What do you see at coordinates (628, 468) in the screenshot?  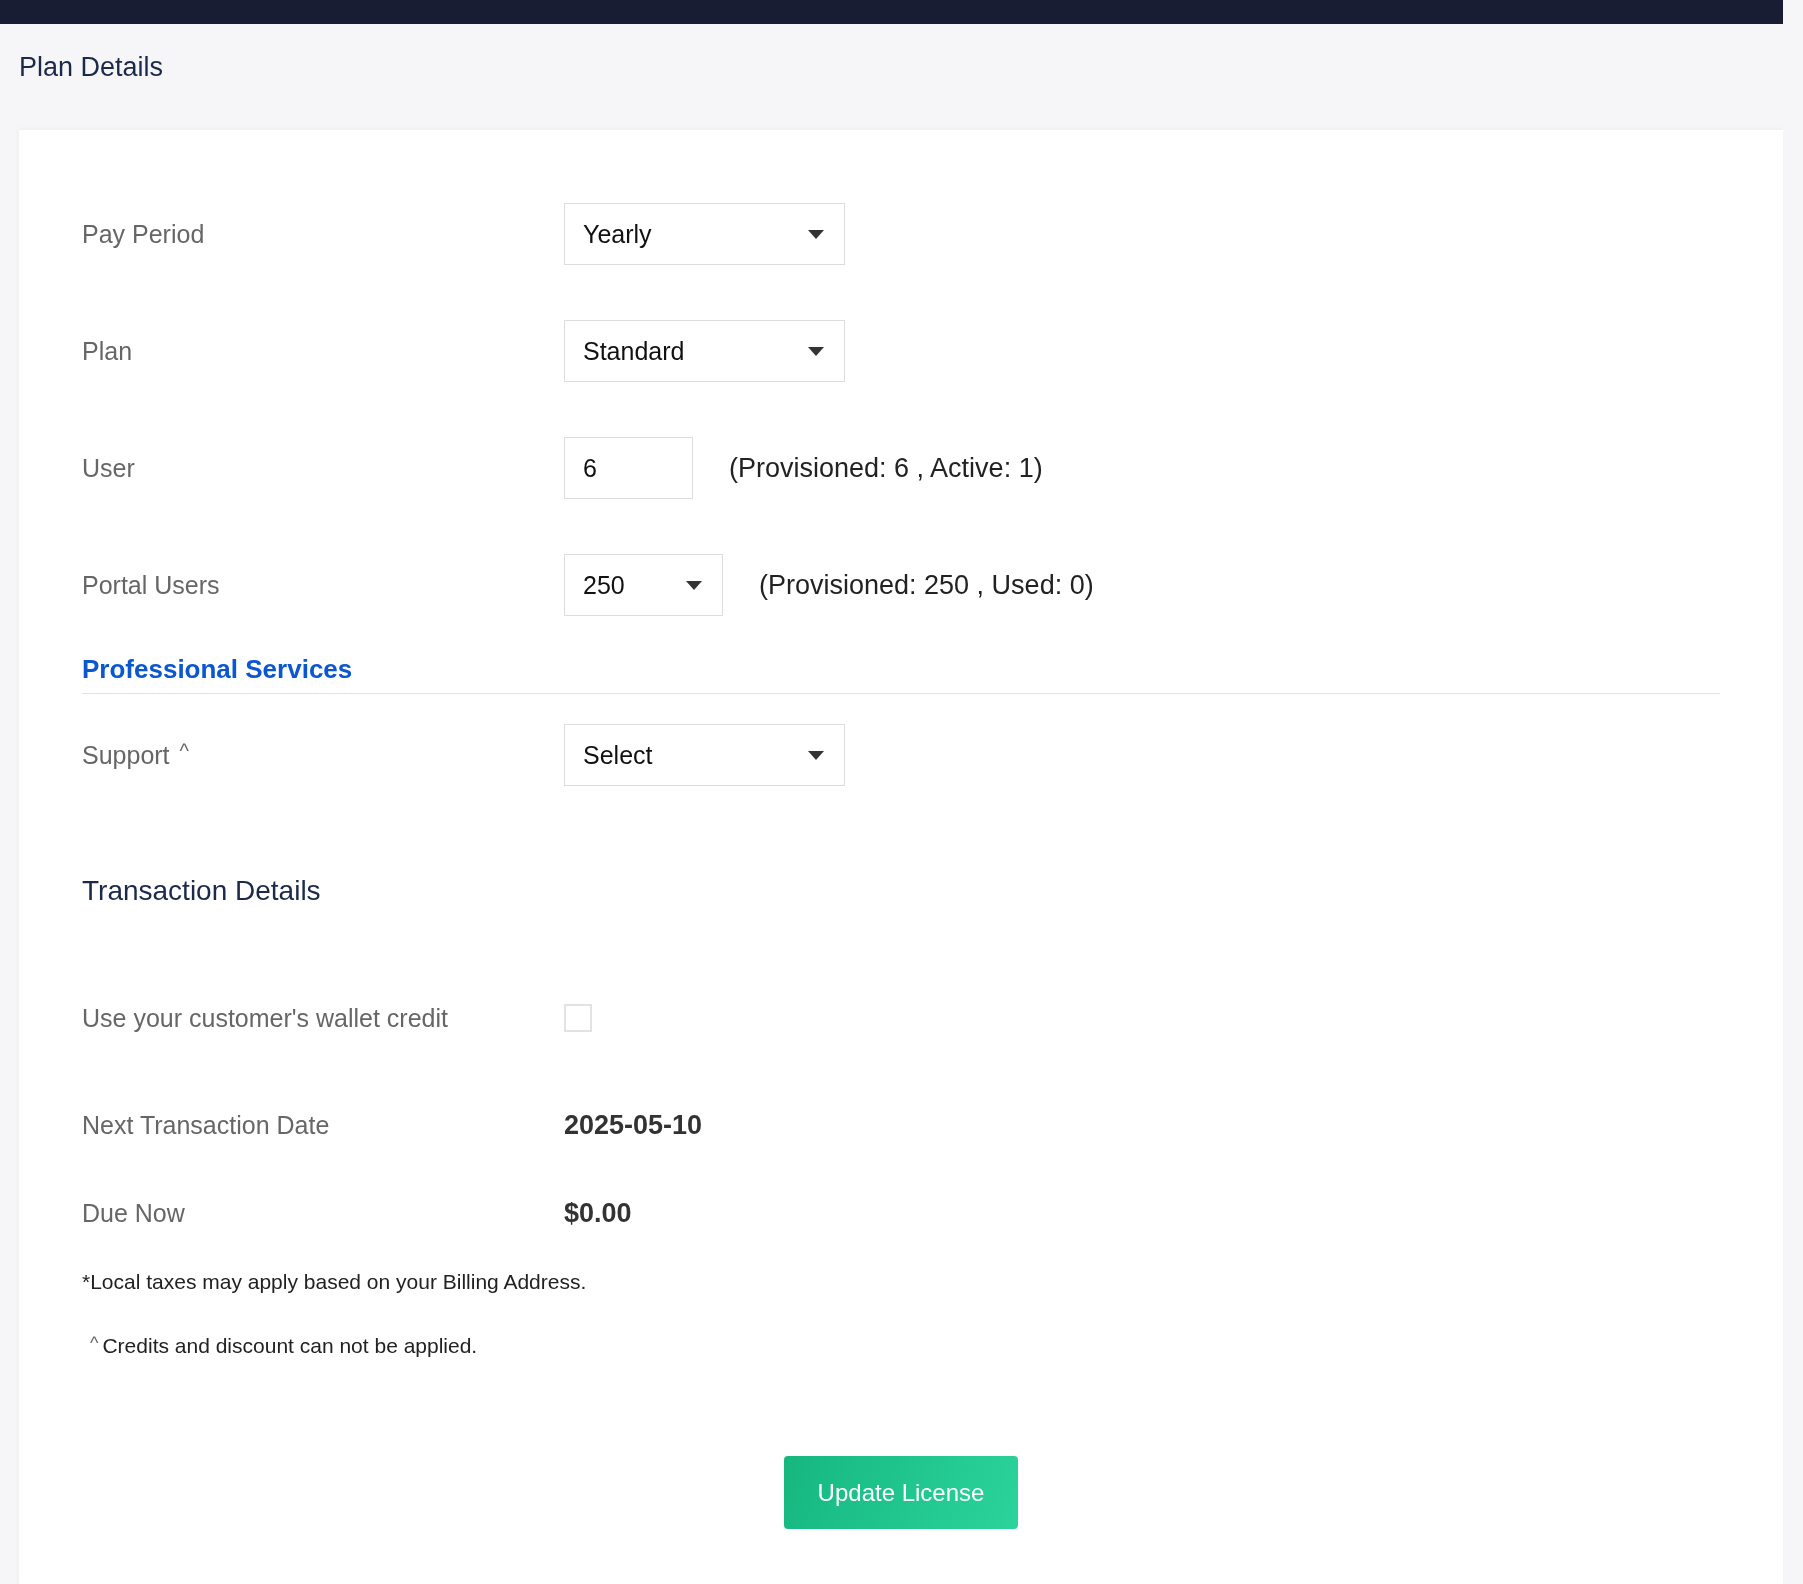 I see `input-field: 6` at bounding box center [628, 468].